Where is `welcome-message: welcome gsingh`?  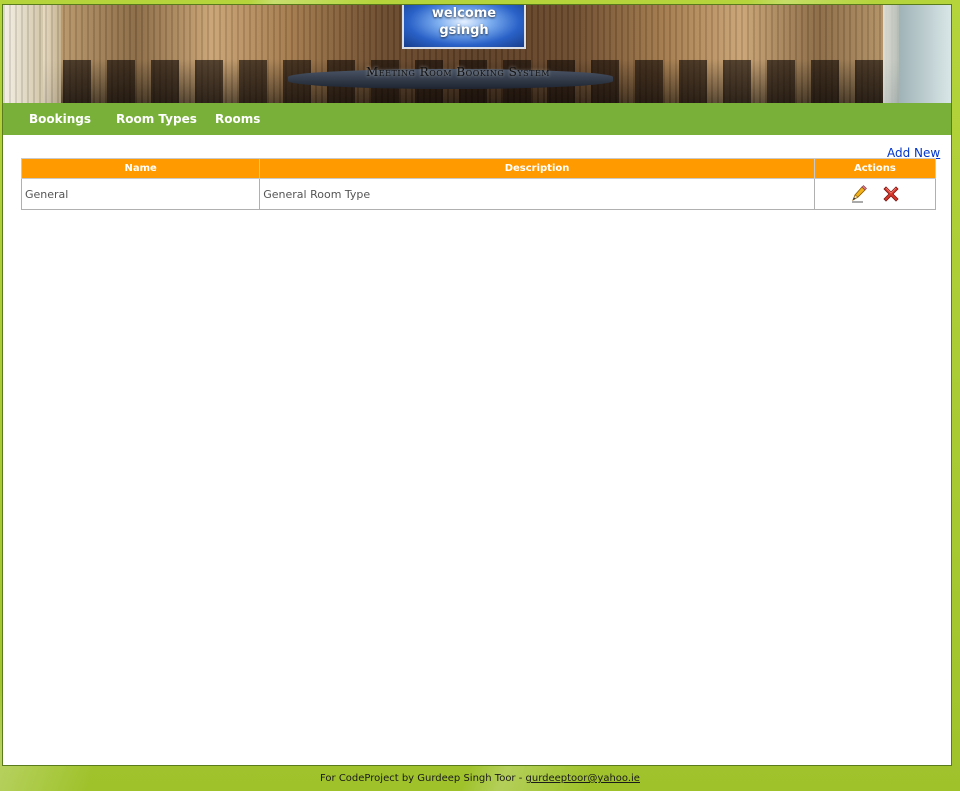 welcome-message: welcome gsingh is located at coordinates (464, 22).